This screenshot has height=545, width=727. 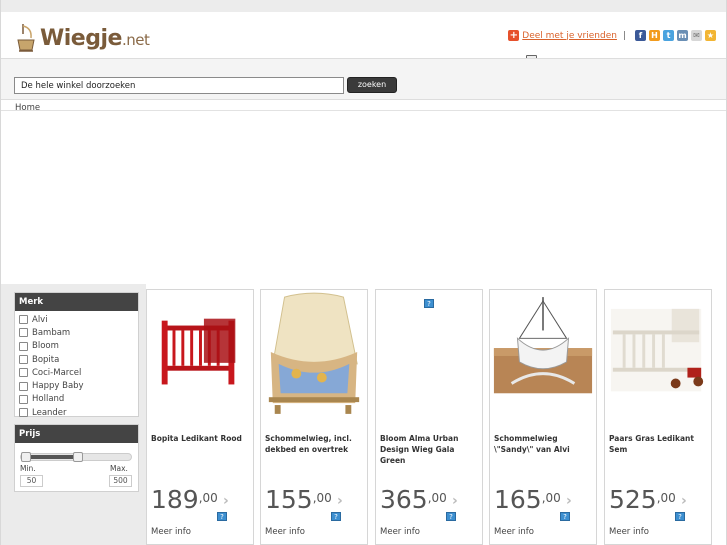 What do you see at coordinates (179, 85) in the screenshot?
I see `search-input` at bounding box center [179, 85].